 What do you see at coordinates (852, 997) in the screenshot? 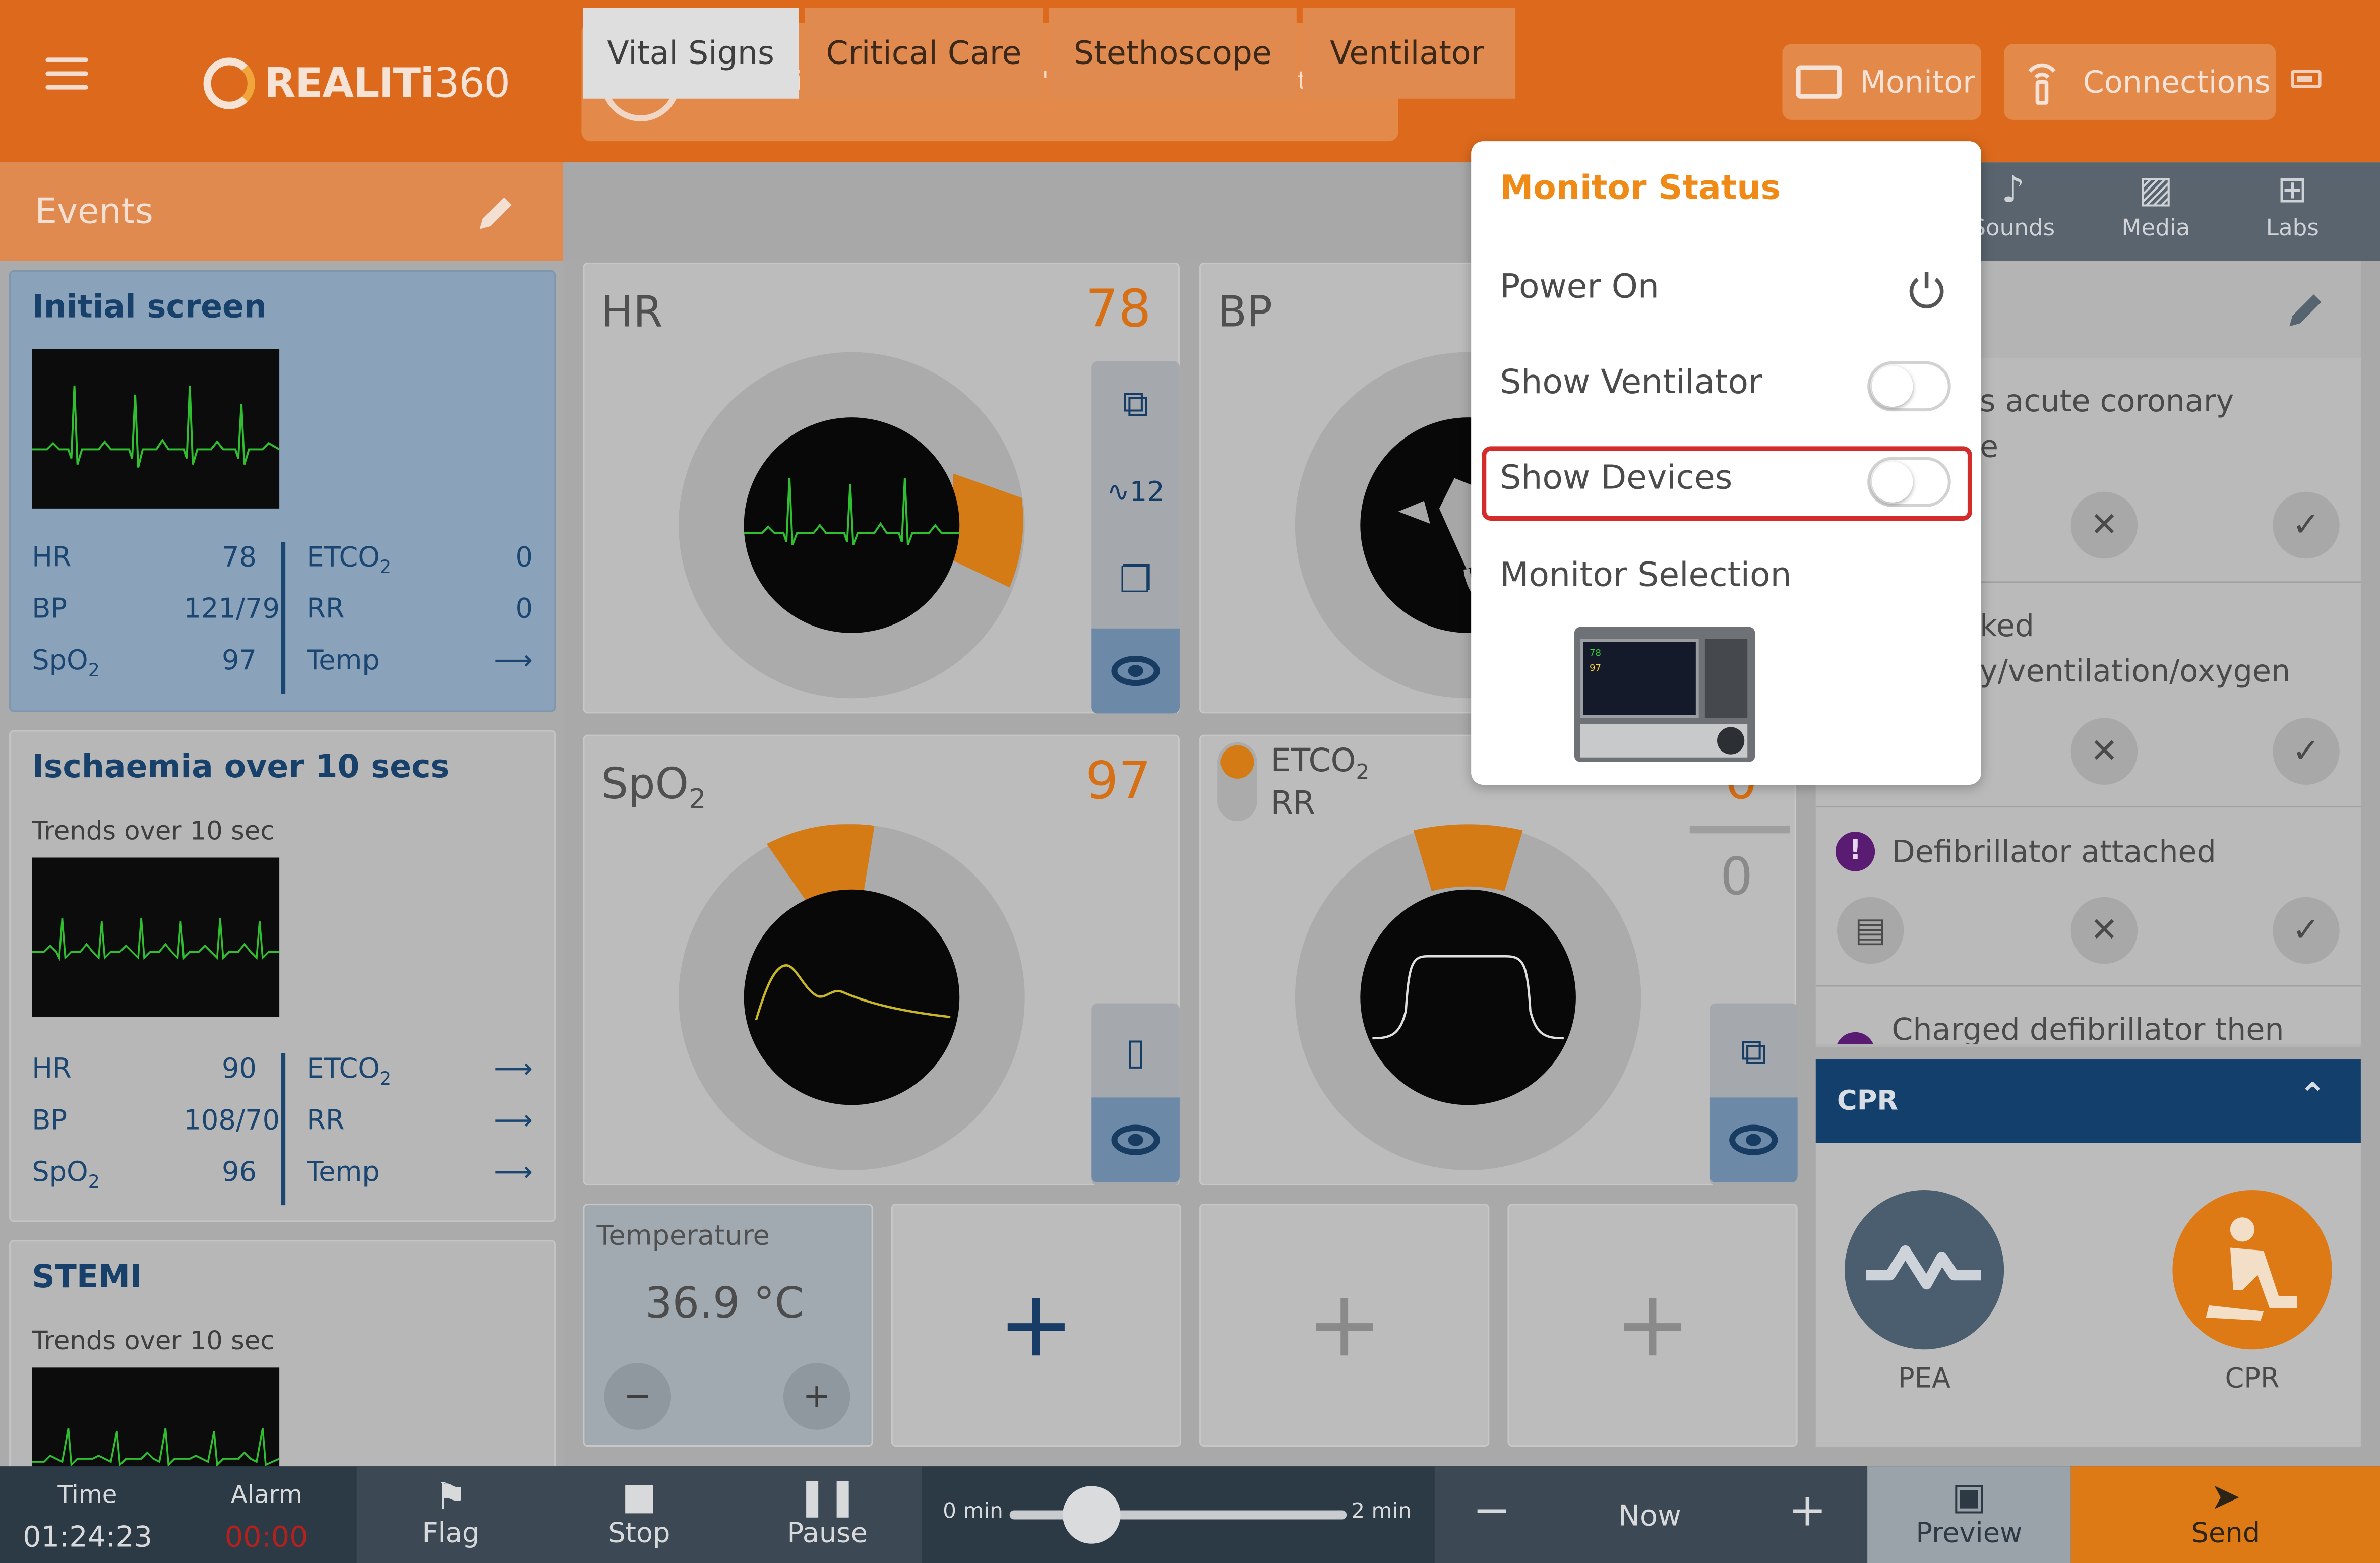
I see `spo2-gauge` at bounding box center [852, 997].